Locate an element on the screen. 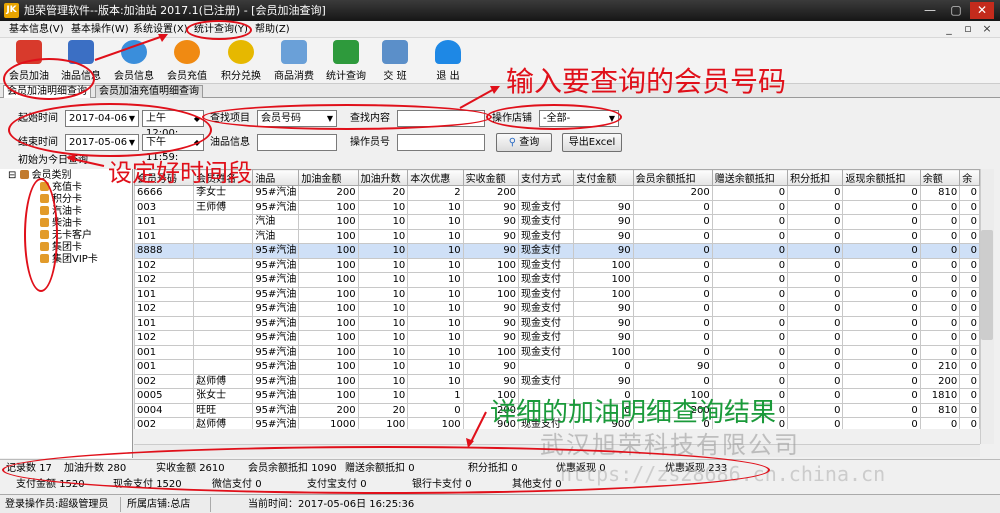  table-cell: 20 is located at coordinates (383, 410).